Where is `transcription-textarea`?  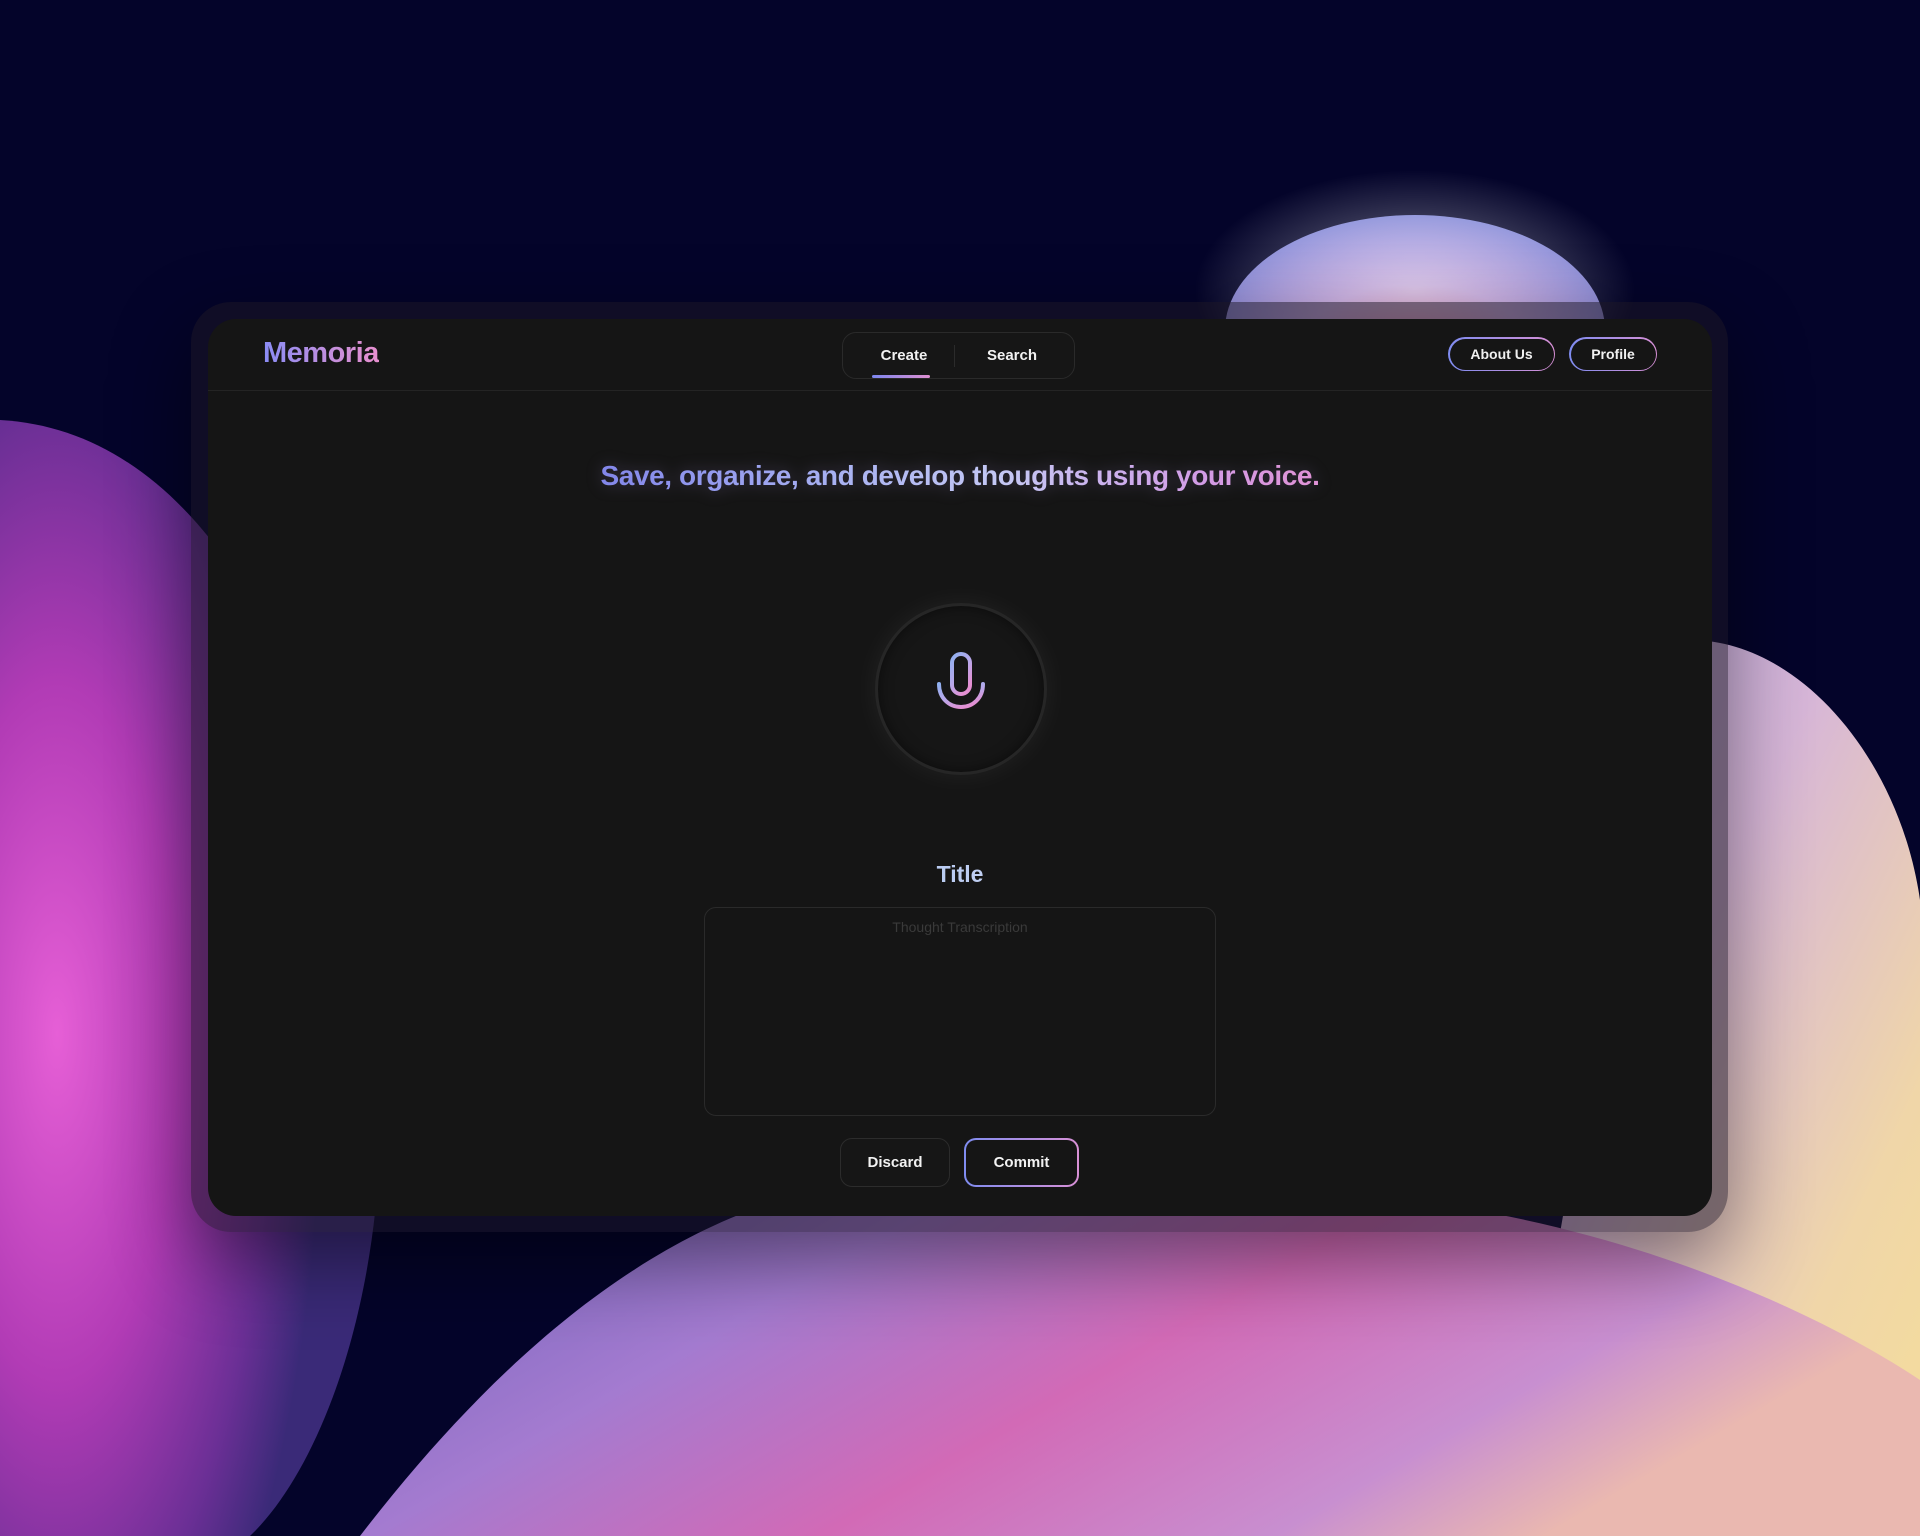
transcription-textarea is located at coordinates (960, 1011).